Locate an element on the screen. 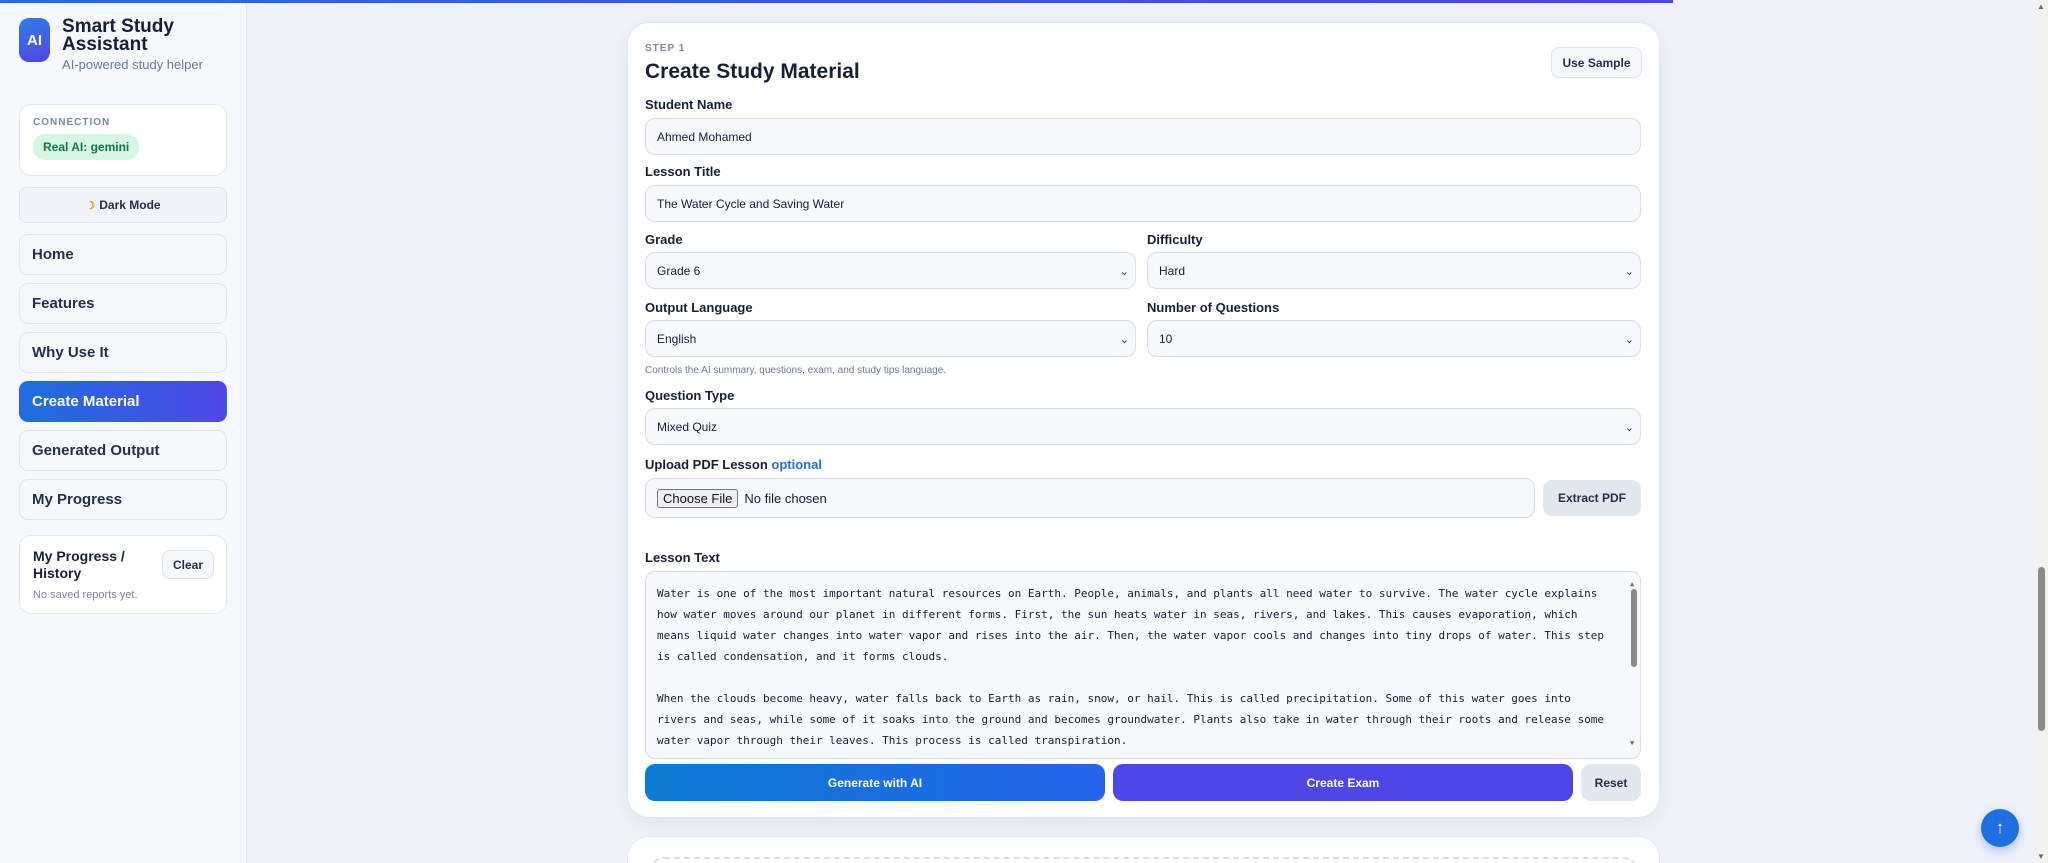 The height and width of the screenshot is (863, 2048). scroll-up-icon: ▲ is located at coordinates (2041, 6).